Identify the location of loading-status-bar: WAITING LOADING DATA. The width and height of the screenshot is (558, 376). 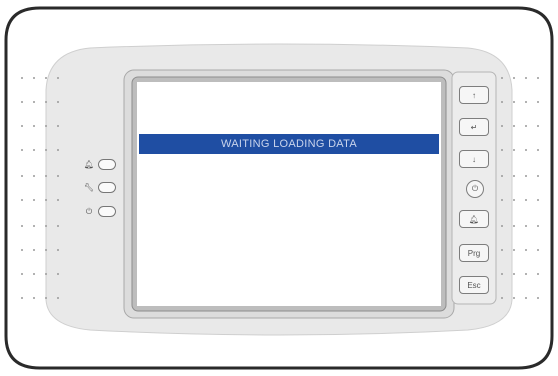
(289, 144).